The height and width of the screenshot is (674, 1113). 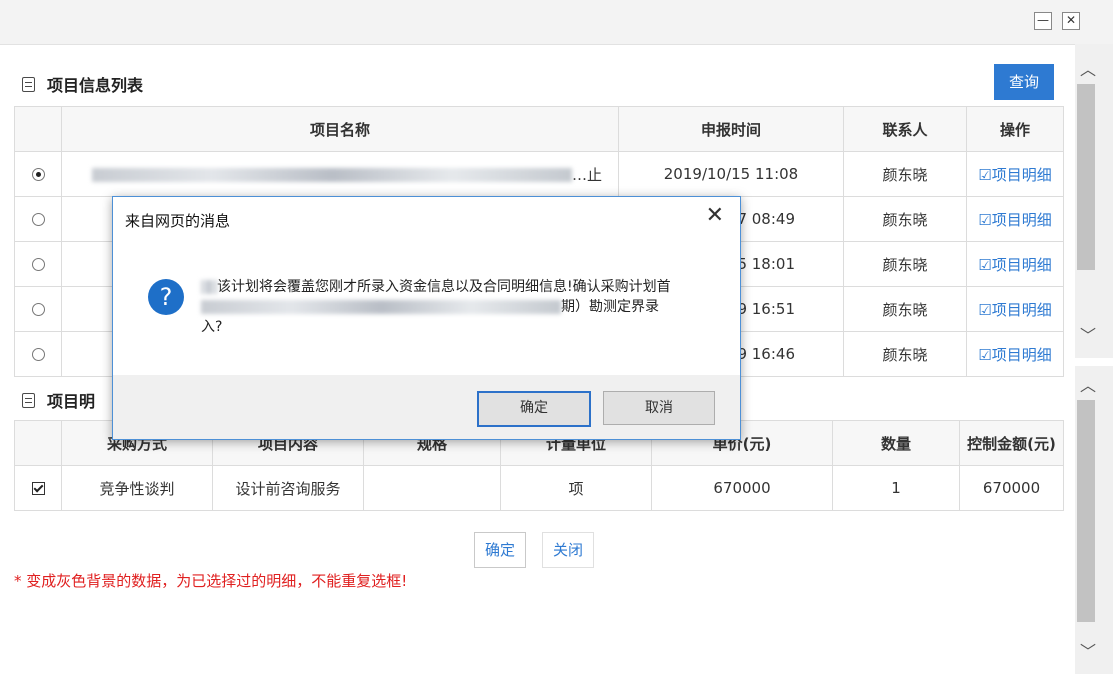 I want to click on section-project-list-title: 项目信息列表, so click(x=82, y=84).